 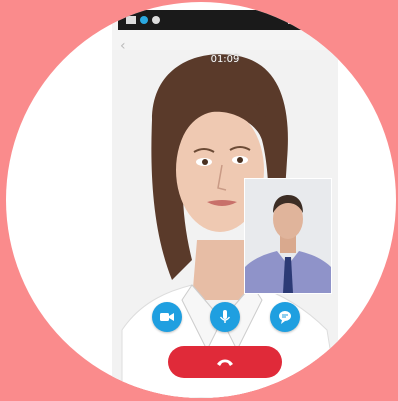 I want to click on signal-icon, so click(x=317, y=20).